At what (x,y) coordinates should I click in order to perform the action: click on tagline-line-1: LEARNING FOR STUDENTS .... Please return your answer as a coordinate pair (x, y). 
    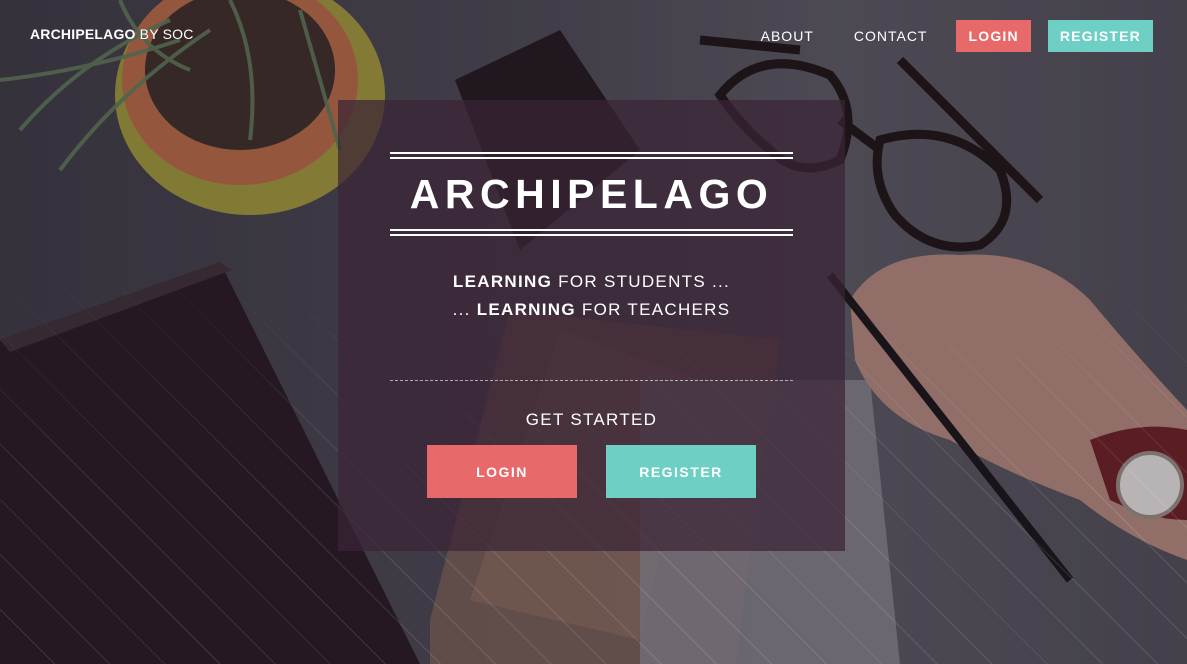
    Looking at the image, I should click on (591, 282).